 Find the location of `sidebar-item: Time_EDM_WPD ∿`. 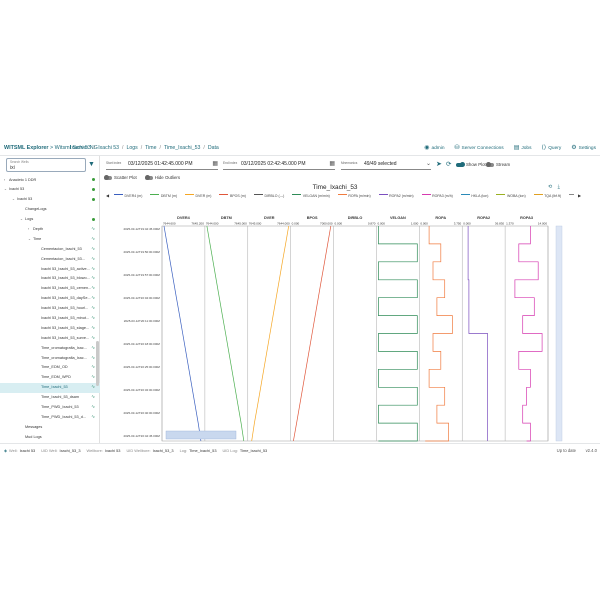

sidebar-item: Time_EDM_WPD ∿ is located at coordinates (50, 378).